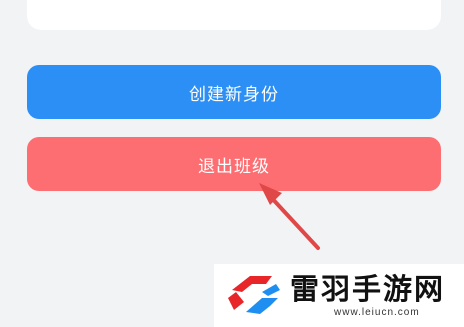 The width and height of the screenshot is (464, 327). I want to click on leiyu-logo-icon, so click(254, 294).